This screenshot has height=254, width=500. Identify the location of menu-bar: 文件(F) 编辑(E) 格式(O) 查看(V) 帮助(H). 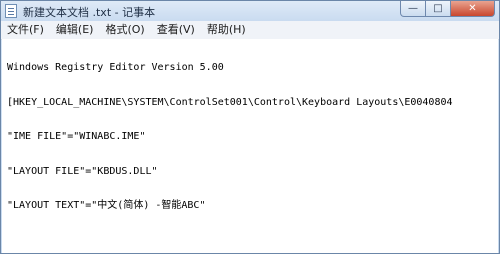
(250, 30).